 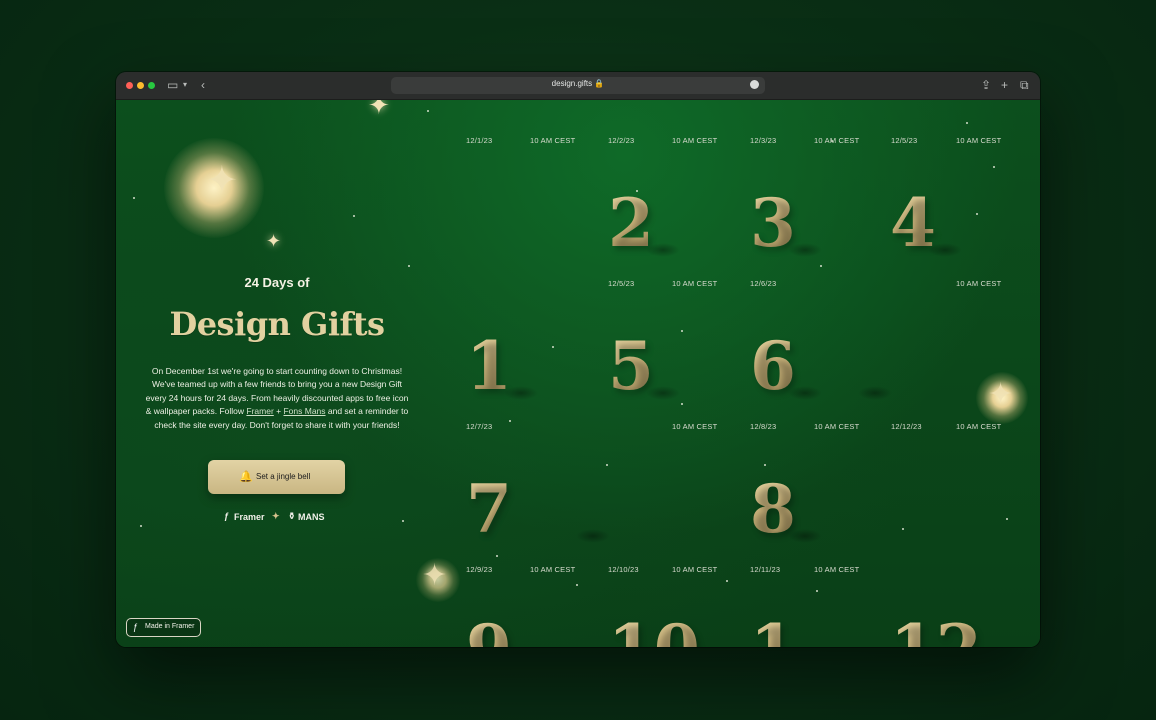 What do you see at coordinates (479, 140) in the screenshot?
I see `day-date-label: 12/1/23` at bounding box center [479, 140].